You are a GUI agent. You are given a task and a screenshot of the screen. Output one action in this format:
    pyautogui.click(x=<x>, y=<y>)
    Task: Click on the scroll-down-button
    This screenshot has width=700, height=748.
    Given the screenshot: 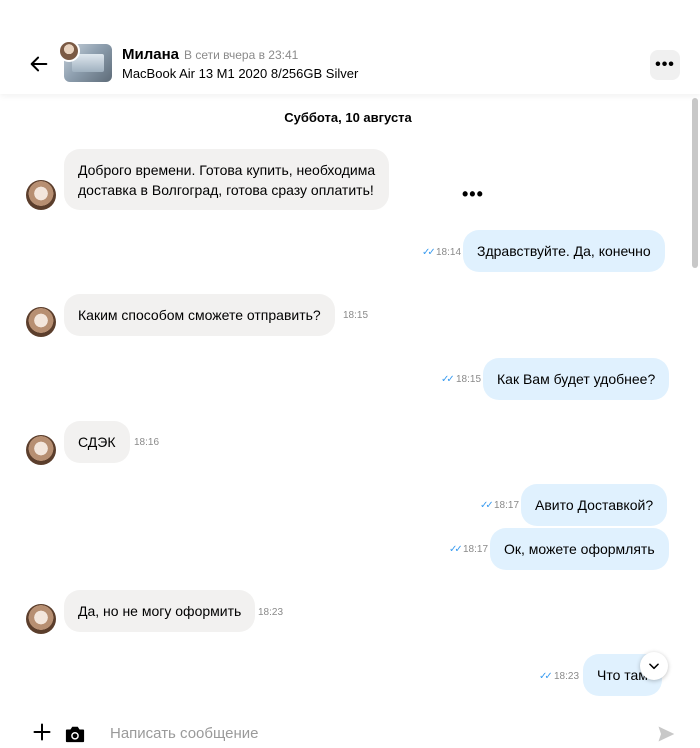 What is the action you would take?
    pyautogui.click(x=654, y=666)
    